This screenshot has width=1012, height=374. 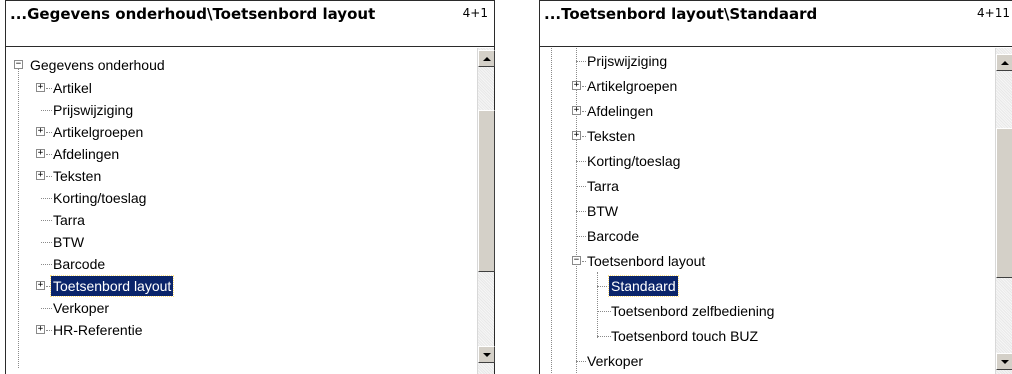 I want to click on tree-item-label: Toetsenbord touch BUZ, so click(x=685, y=336).